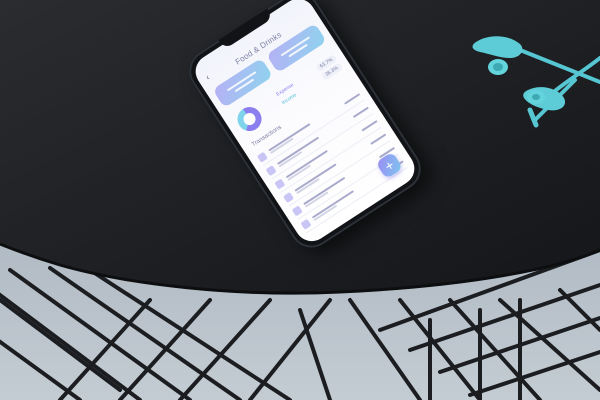 The width and height of the screenshot is (600, 400). Describe the element at coordinates (249, 119) in the screenshot. I see `donut-chart` at that location.